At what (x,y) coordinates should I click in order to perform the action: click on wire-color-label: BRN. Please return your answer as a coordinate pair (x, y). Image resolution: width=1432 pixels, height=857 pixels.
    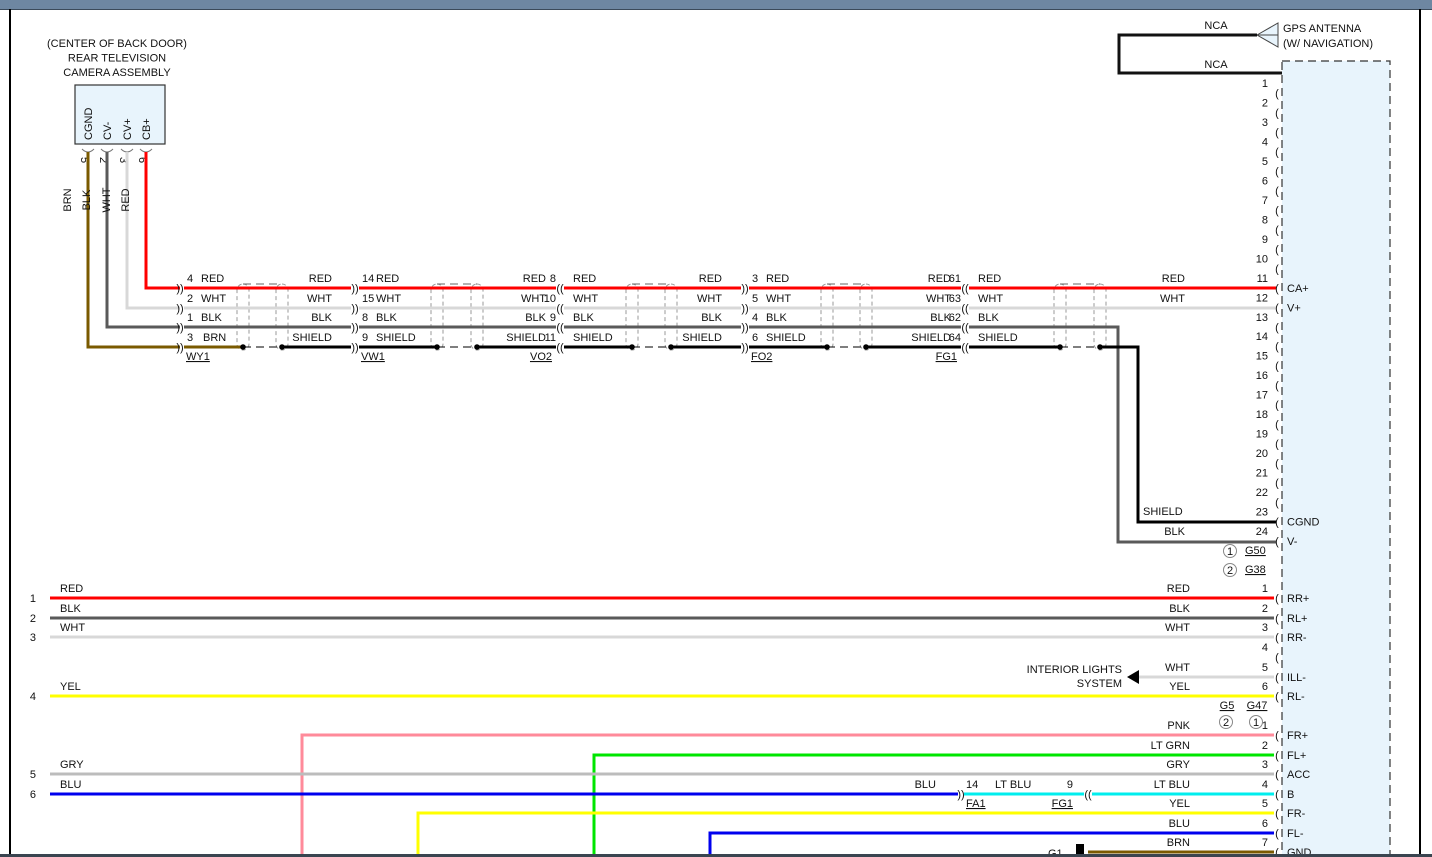
    Looking at the image, I should click on (1178, 843).